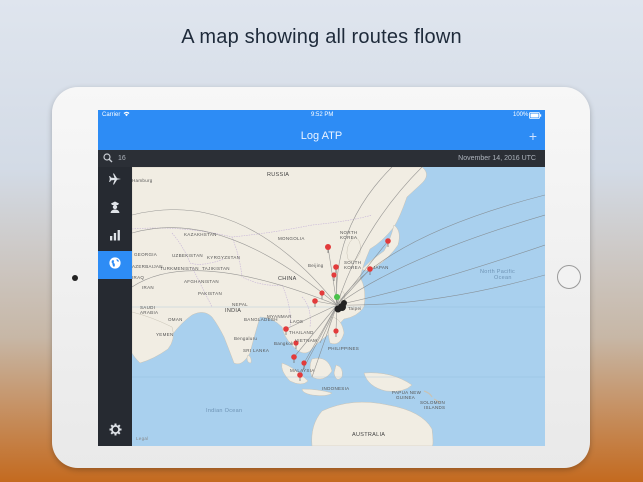 The image size is (643, 482). I want to click on label-kyrgyzstan: KYRGYZSTAN, so click(224, 257).